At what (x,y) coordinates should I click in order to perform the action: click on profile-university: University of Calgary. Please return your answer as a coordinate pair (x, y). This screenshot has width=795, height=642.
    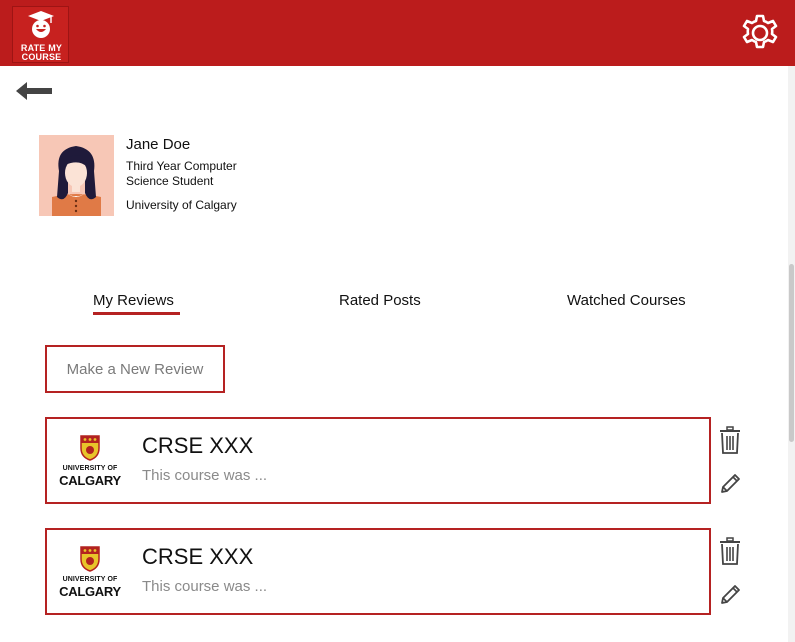
    Looking at the image, I should click on (181, 205).